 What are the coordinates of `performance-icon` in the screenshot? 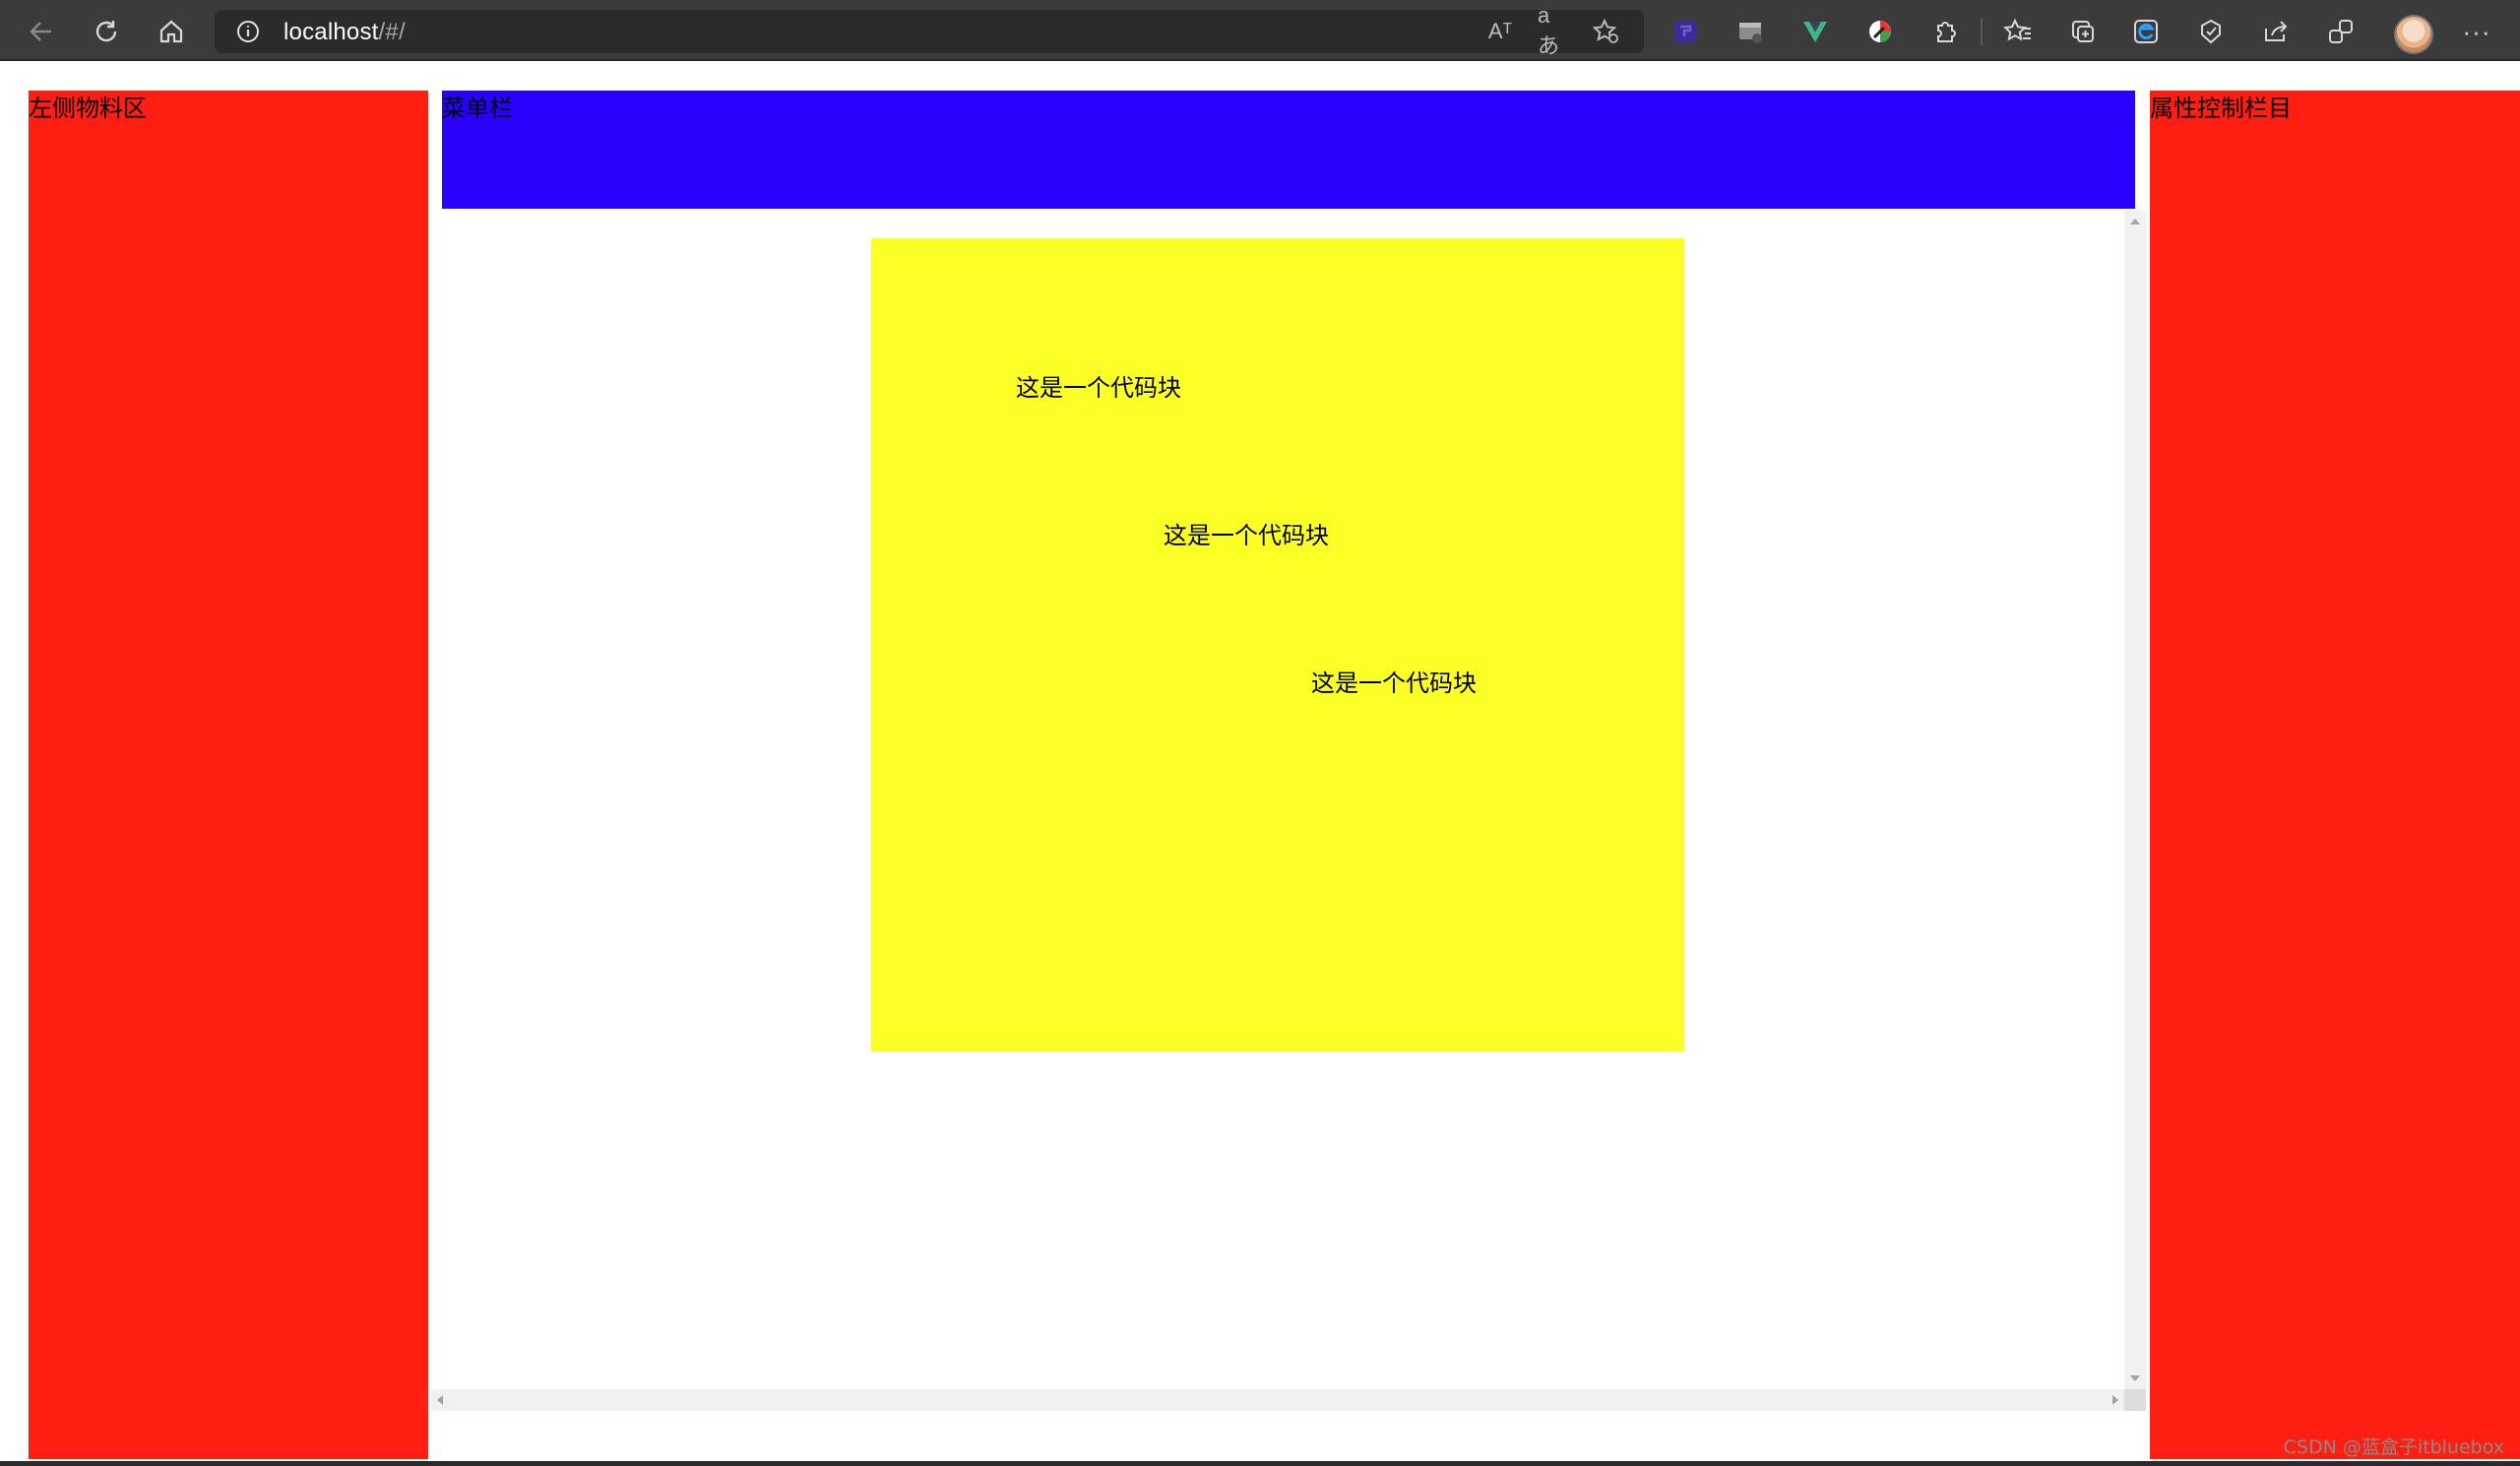 It's located at (2211, 32).